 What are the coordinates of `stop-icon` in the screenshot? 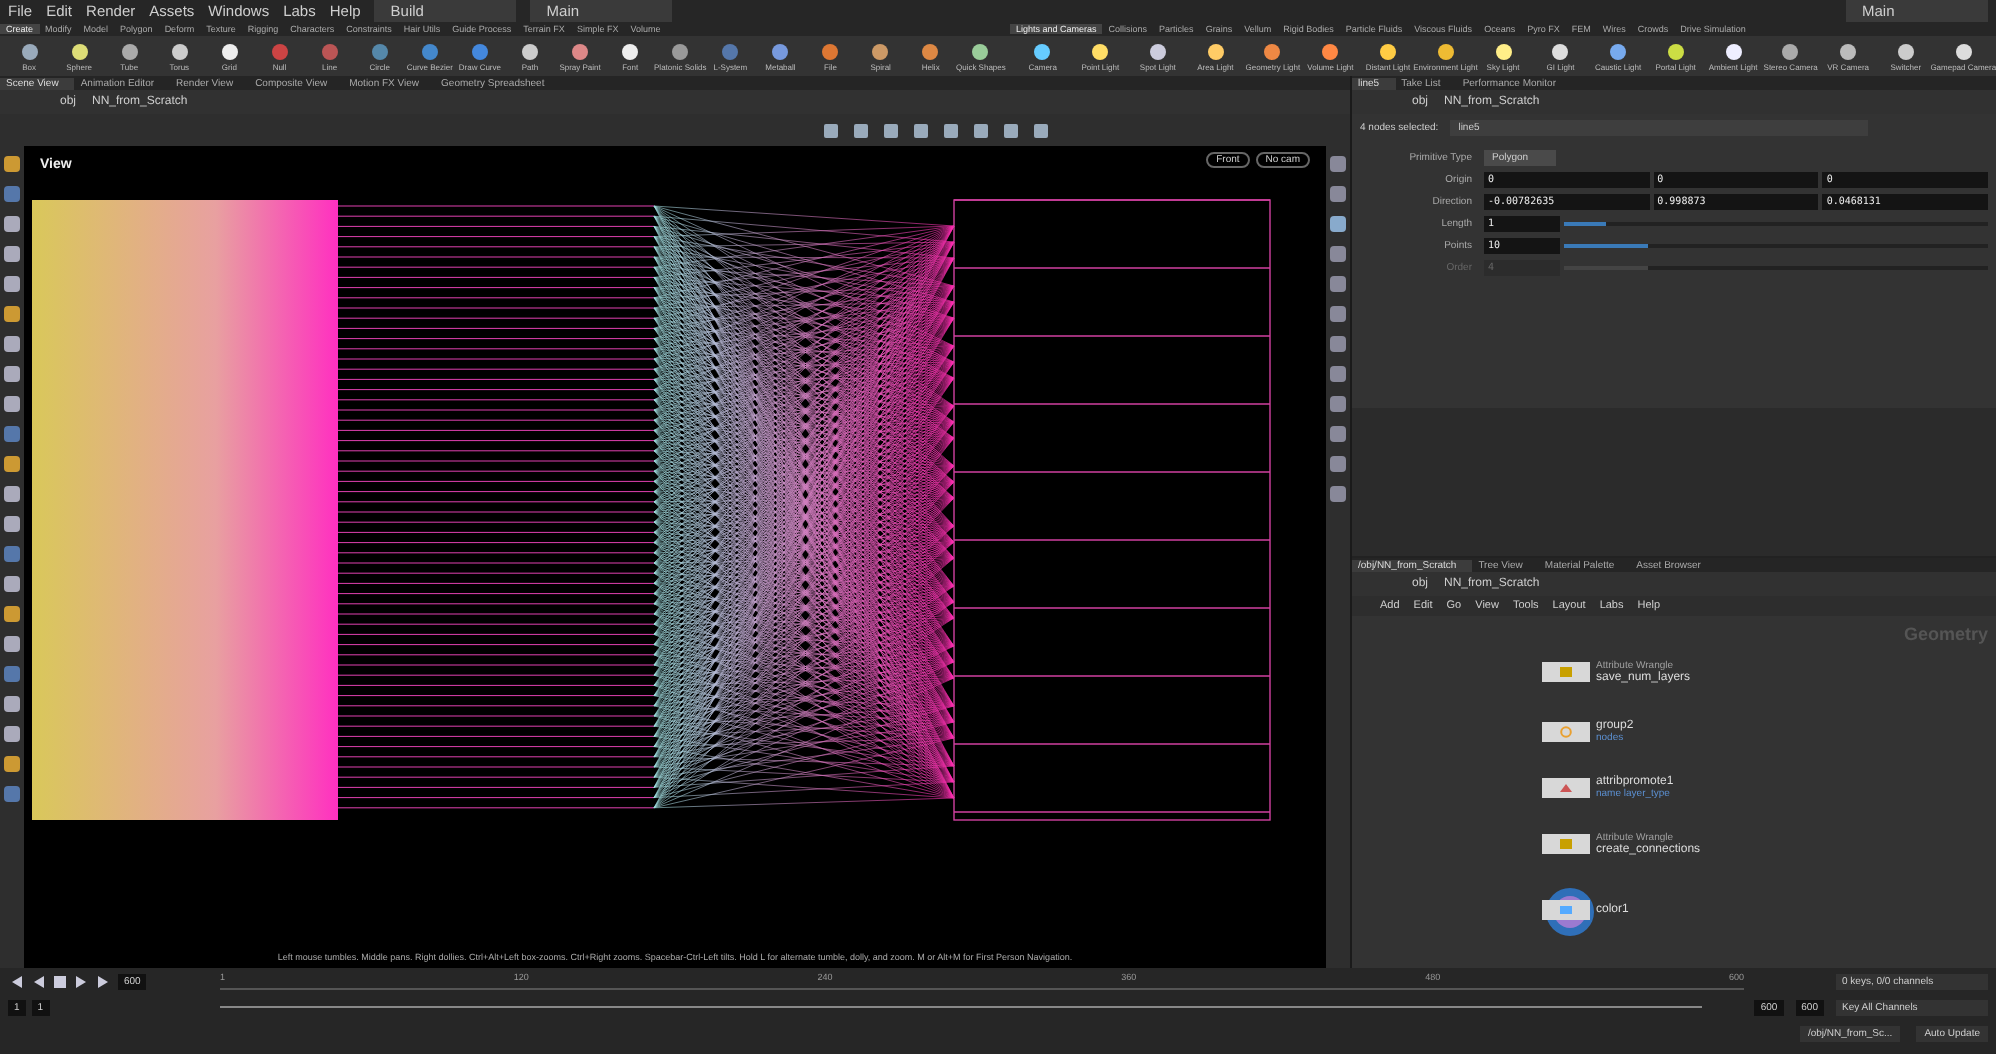 It's located at (60, 981).